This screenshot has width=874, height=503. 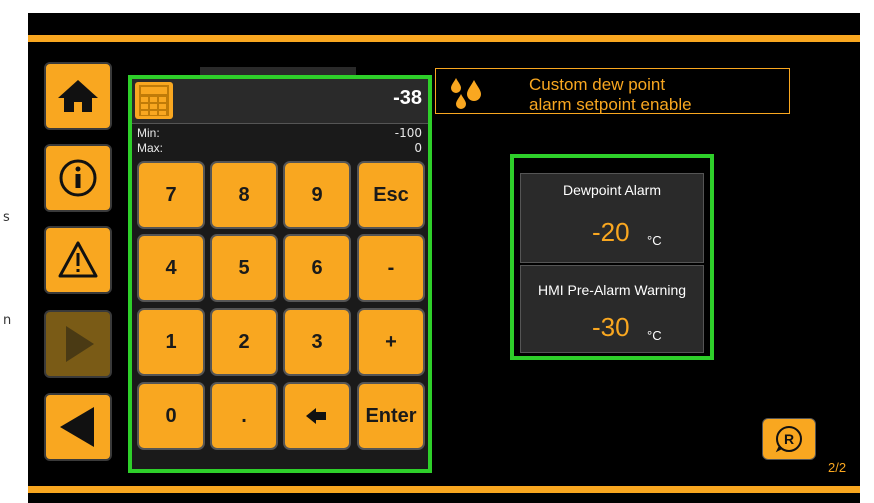 I want to click on help-box: Custom dew point alarm setpoint enable, so click(x=612, y=91).